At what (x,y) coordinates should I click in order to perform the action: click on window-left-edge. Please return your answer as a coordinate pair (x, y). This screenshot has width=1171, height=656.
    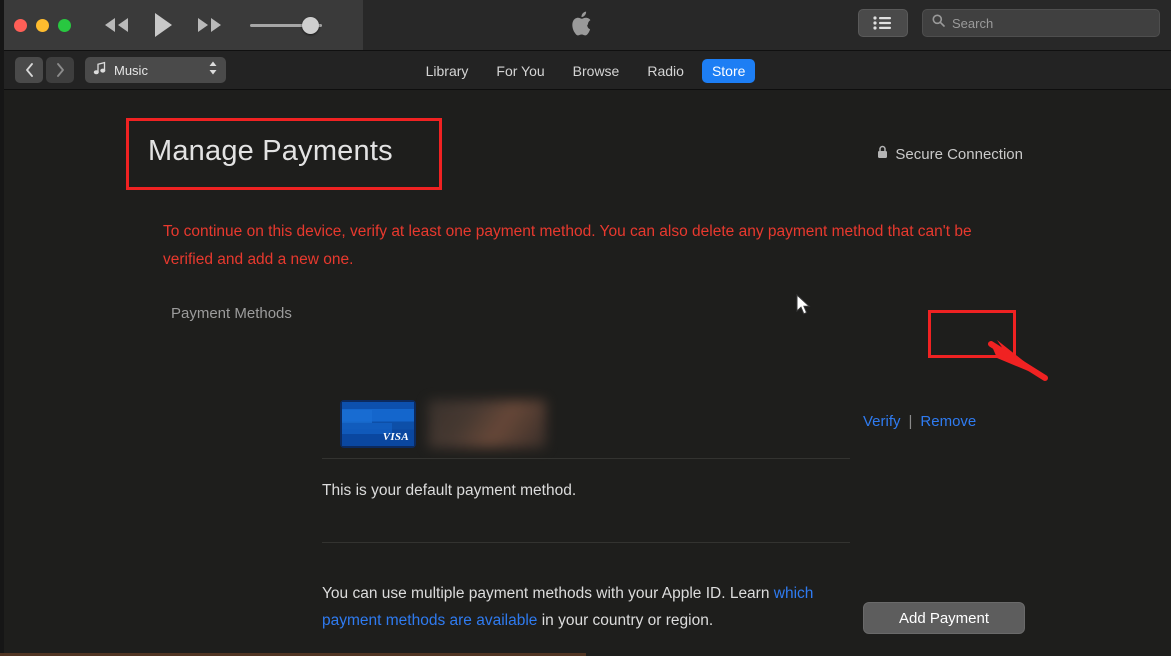
    Looking at the image, I should click on (2, 328).